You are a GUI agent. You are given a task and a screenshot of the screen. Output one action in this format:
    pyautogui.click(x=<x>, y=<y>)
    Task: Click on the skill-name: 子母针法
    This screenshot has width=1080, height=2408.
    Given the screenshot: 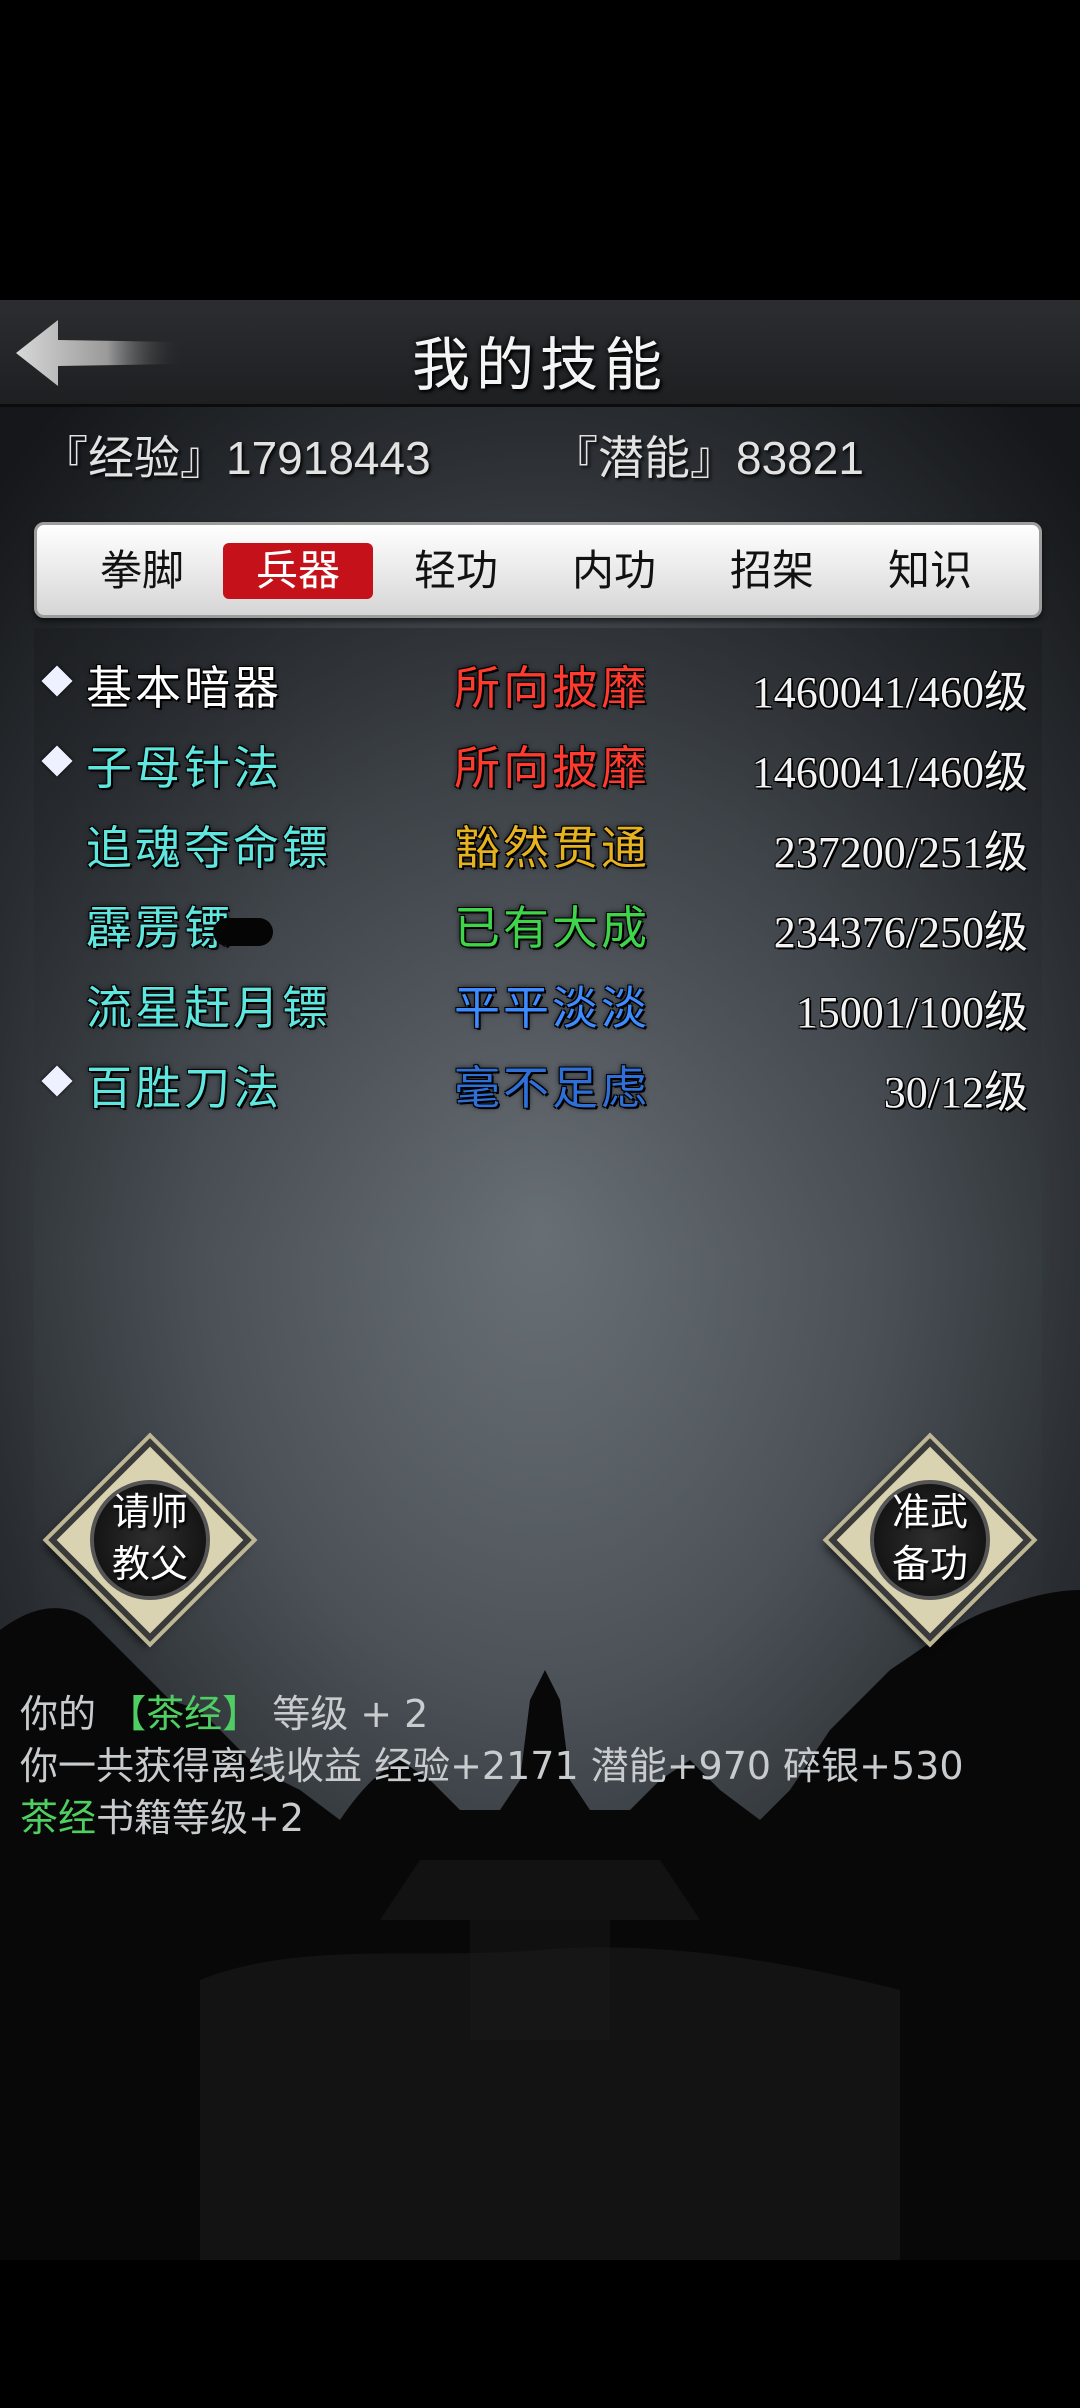 What is the action you would take?
    pyautogui.click(x=184, y=768)
    